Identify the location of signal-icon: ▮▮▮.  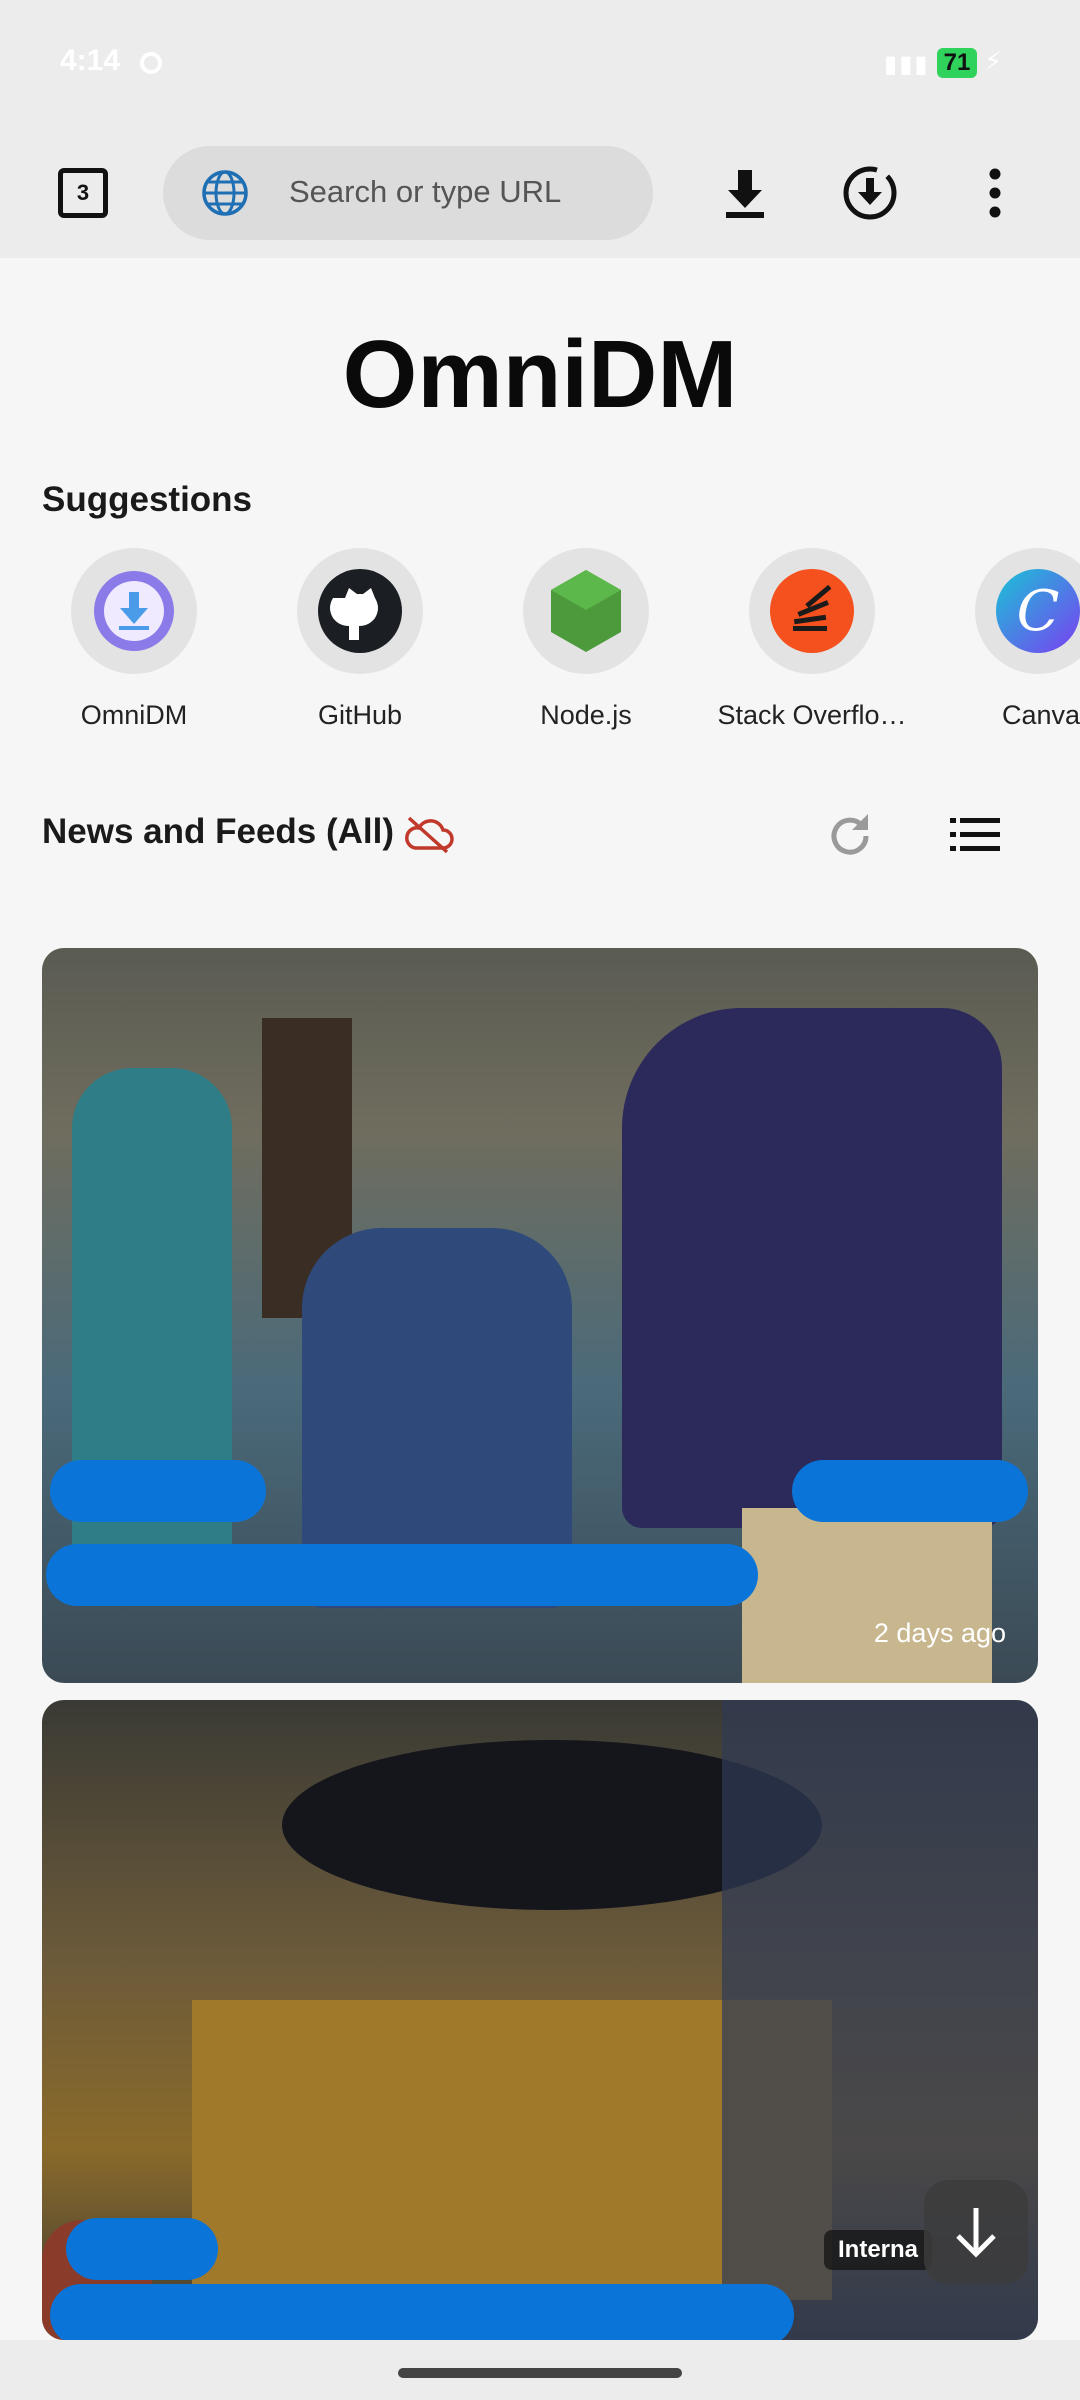
(907, 64).